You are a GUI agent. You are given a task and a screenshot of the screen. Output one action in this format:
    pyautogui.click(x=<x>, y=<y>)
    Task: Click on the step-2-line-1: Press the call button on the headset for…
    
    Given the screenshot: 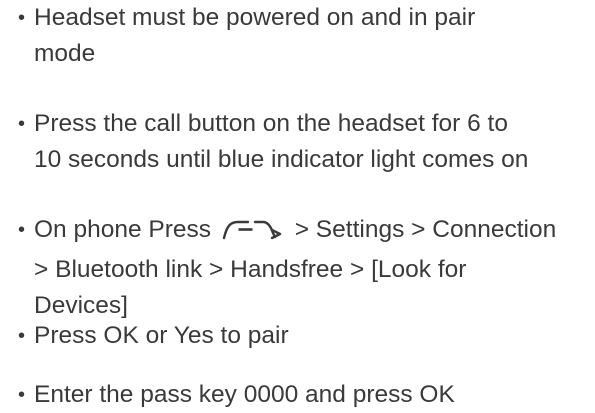 What is the action you would take?
    pyautogui.click(x=271, y=123)
    